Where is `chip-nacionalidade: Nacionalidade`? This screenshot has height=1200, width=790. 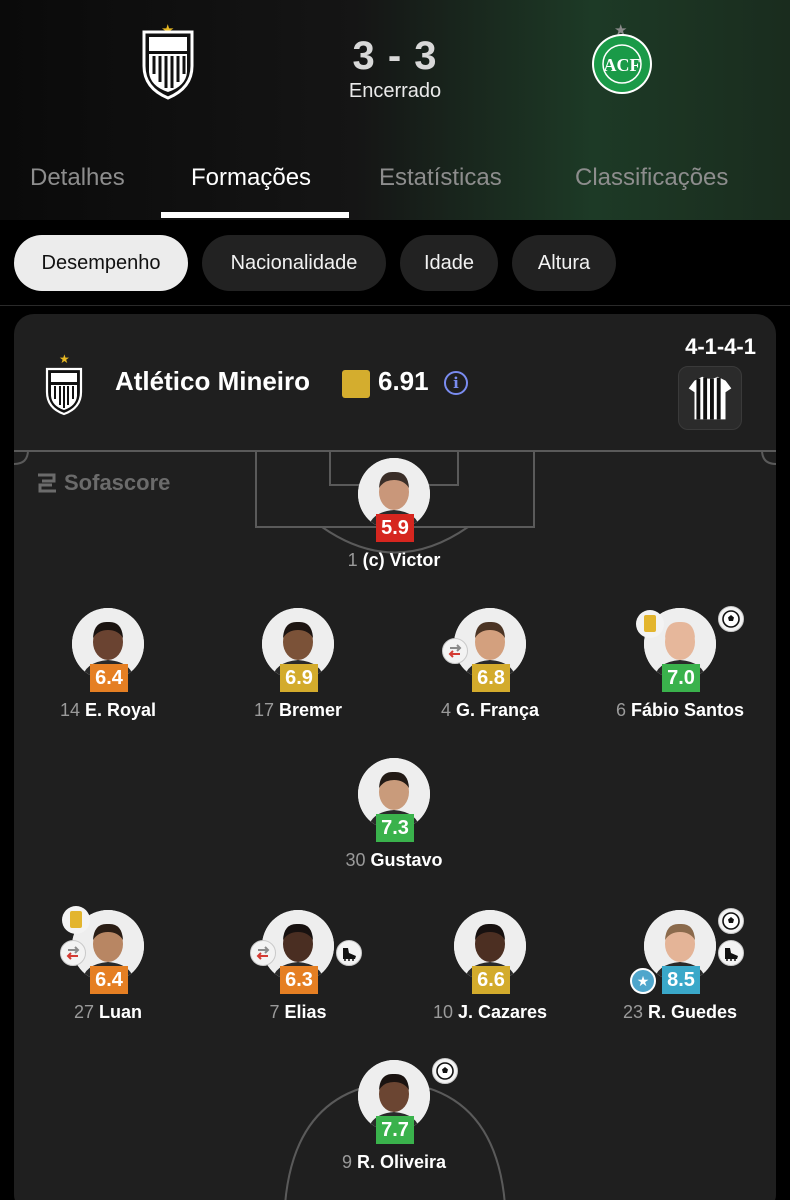
chip-nacionalidade: Nacionalidade is located at coordinates (294, 263).